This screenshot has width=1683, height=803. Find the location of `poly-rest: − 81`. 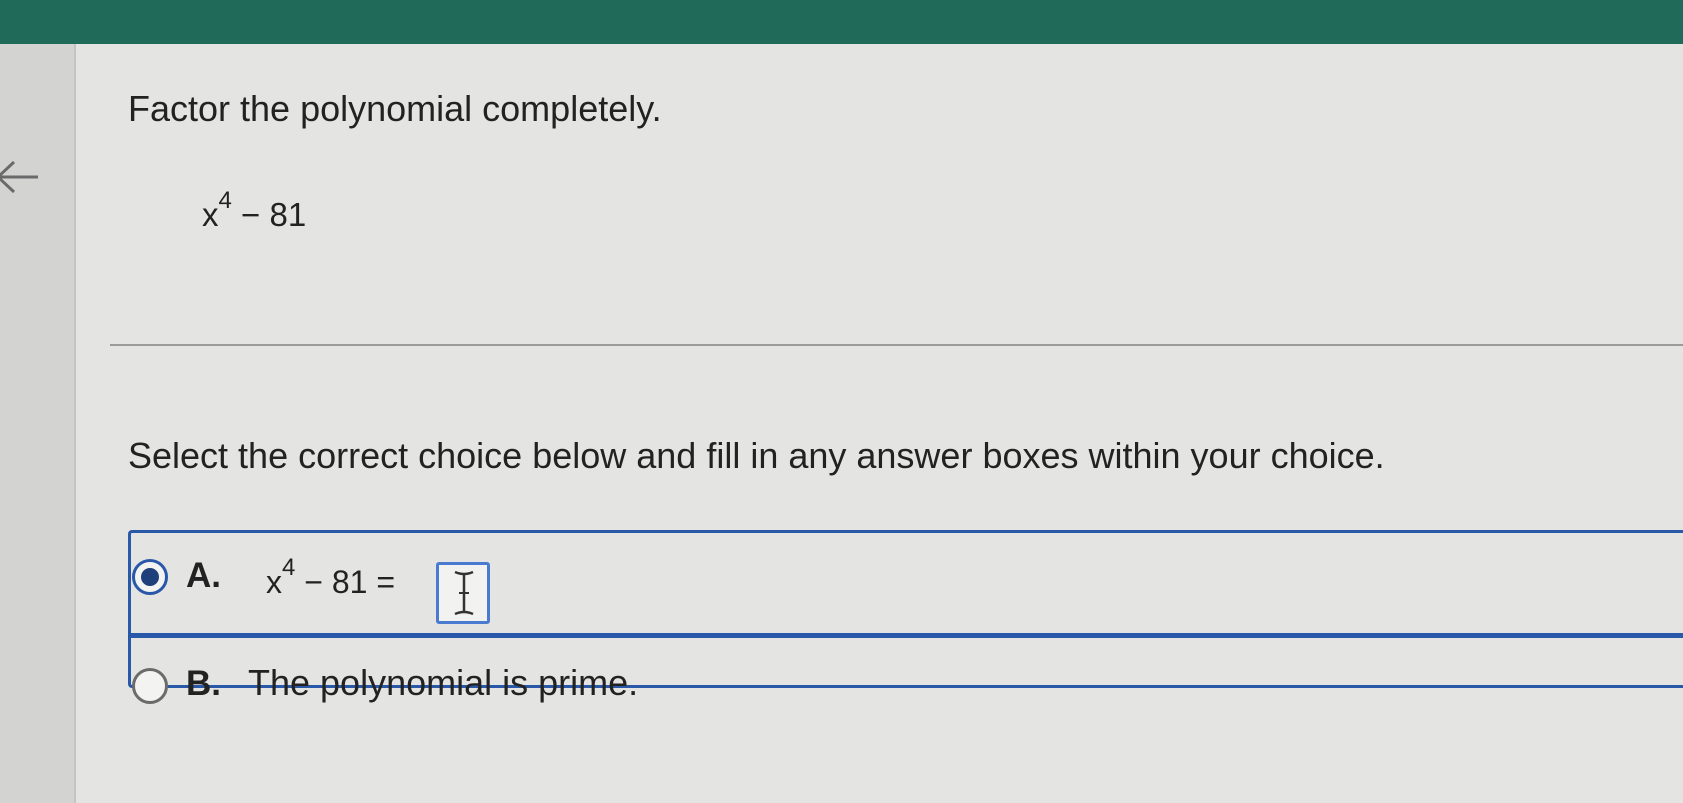

poly-rest: − 81 is located at coordinates (269, 214).